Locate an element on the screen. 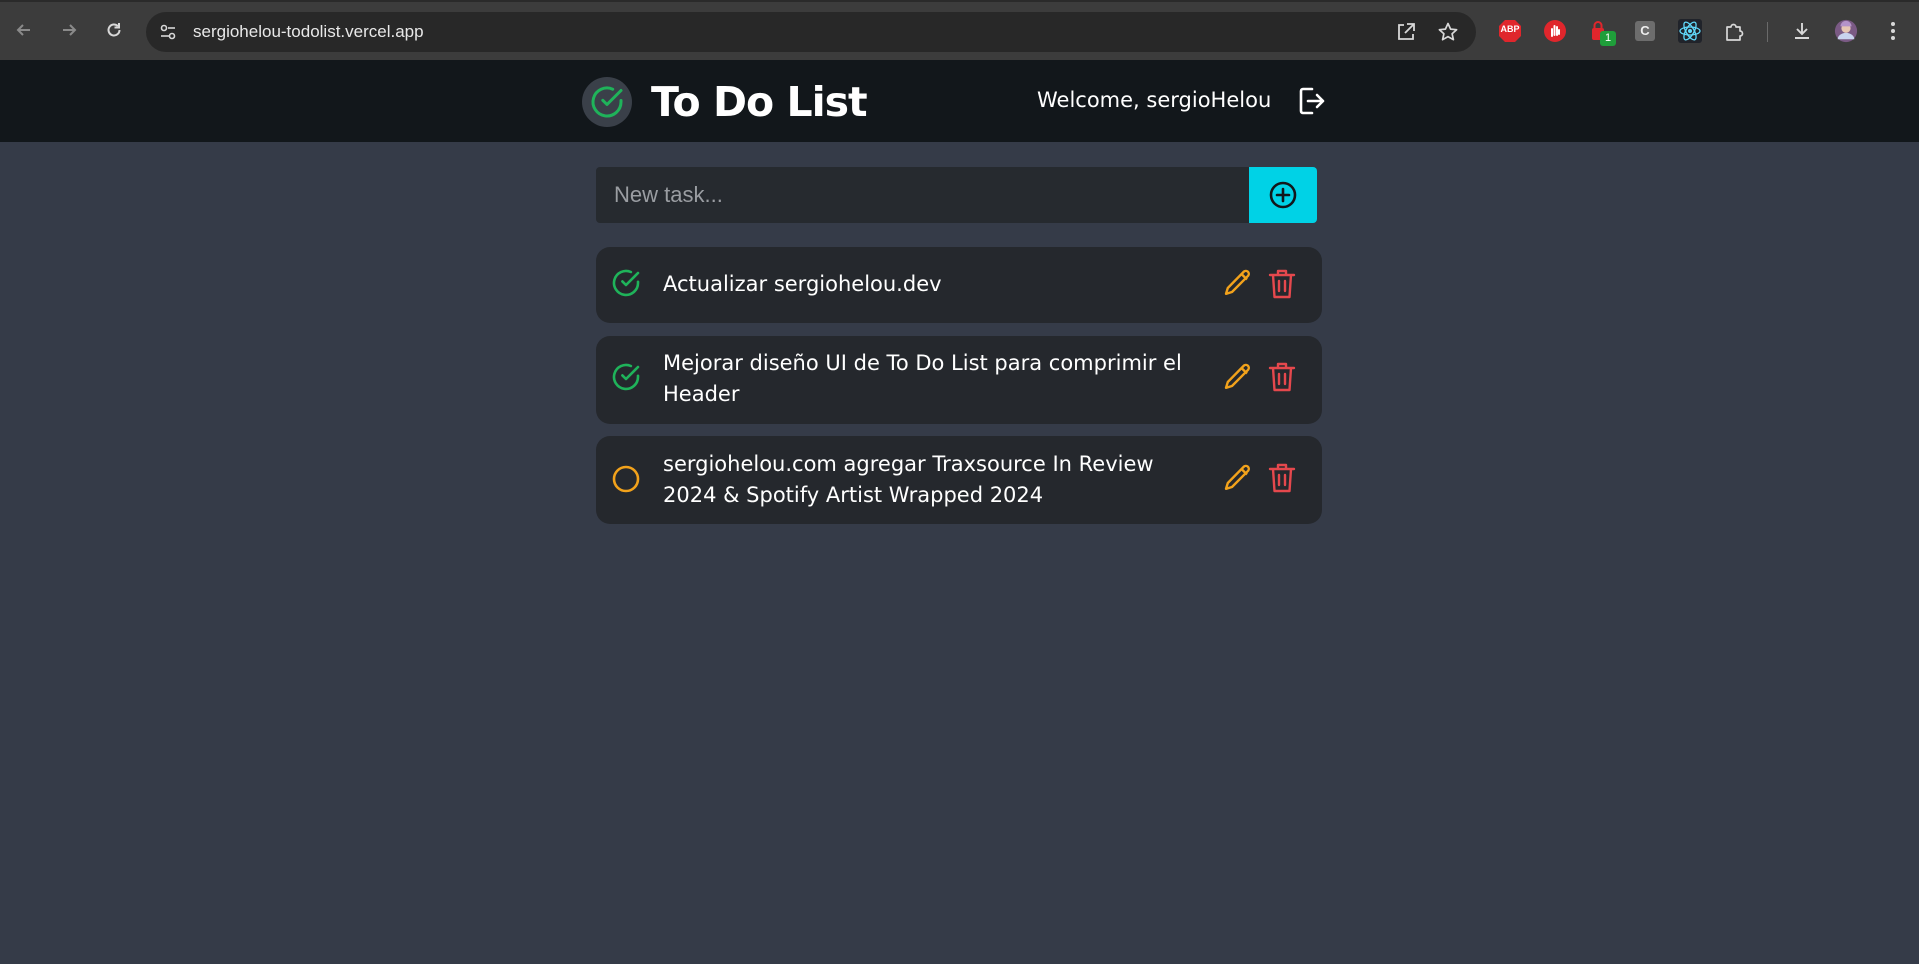 This screenshot has height=964, width=1919. stop-hand-icon is located at coordinates (1555, 31).